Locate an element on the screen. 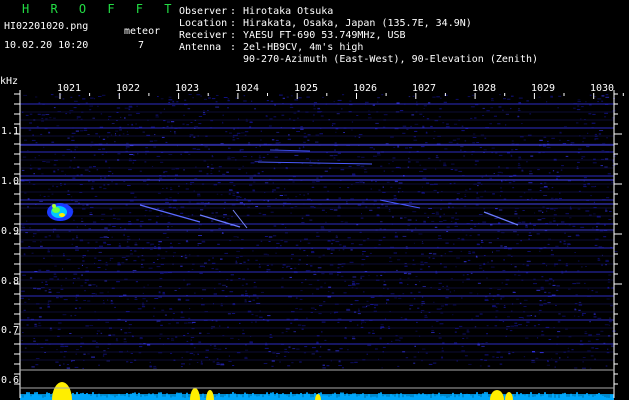 Image resolution: width=629 pixels, height=400 pixels. x-tick-label: 1024 is located at coordinates (247, 88).